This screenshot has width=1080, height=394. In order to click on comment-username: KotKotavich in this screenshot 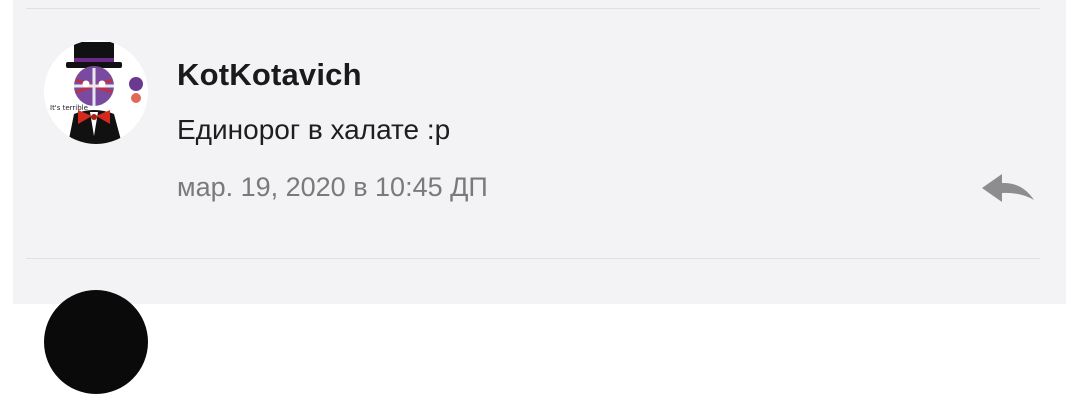, I will do `click(269, 75)`.